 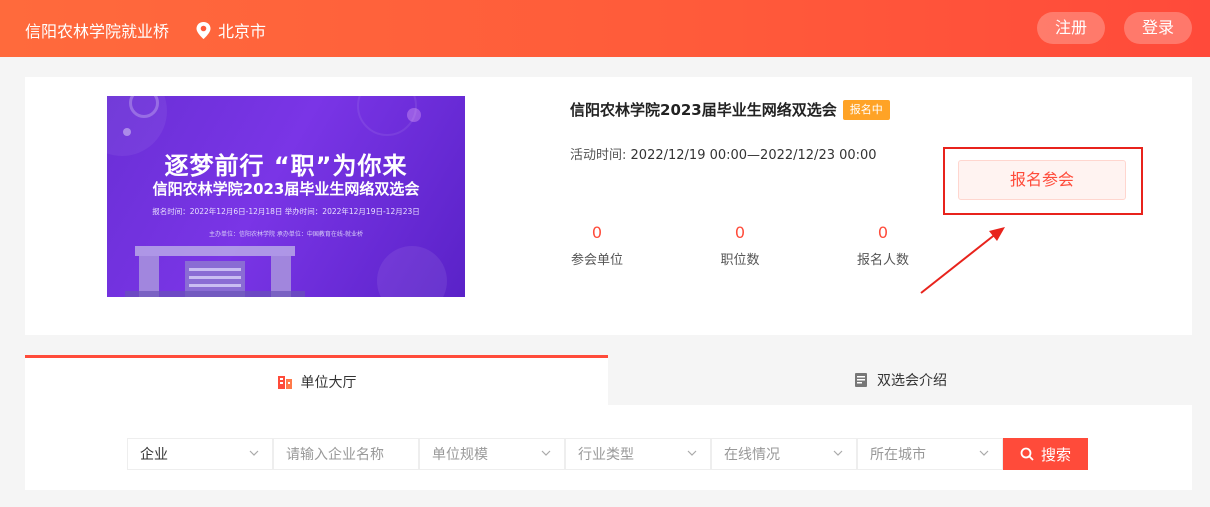 I want to click on stat-label: 报名人数, so click(x=882, y=260).